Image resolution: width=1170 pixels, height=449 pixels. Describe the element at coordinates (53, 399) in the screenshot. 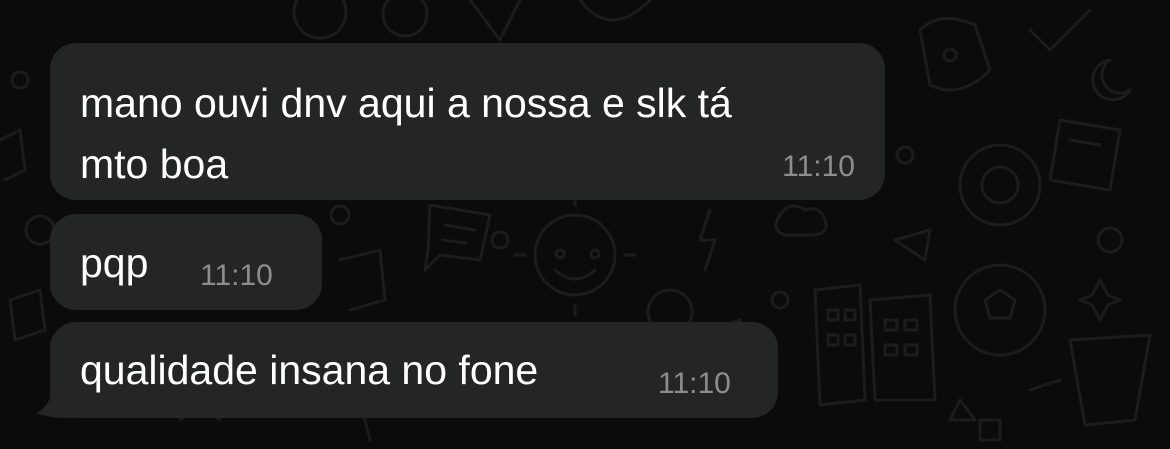

I see `bubble-tail-icon` at that location.